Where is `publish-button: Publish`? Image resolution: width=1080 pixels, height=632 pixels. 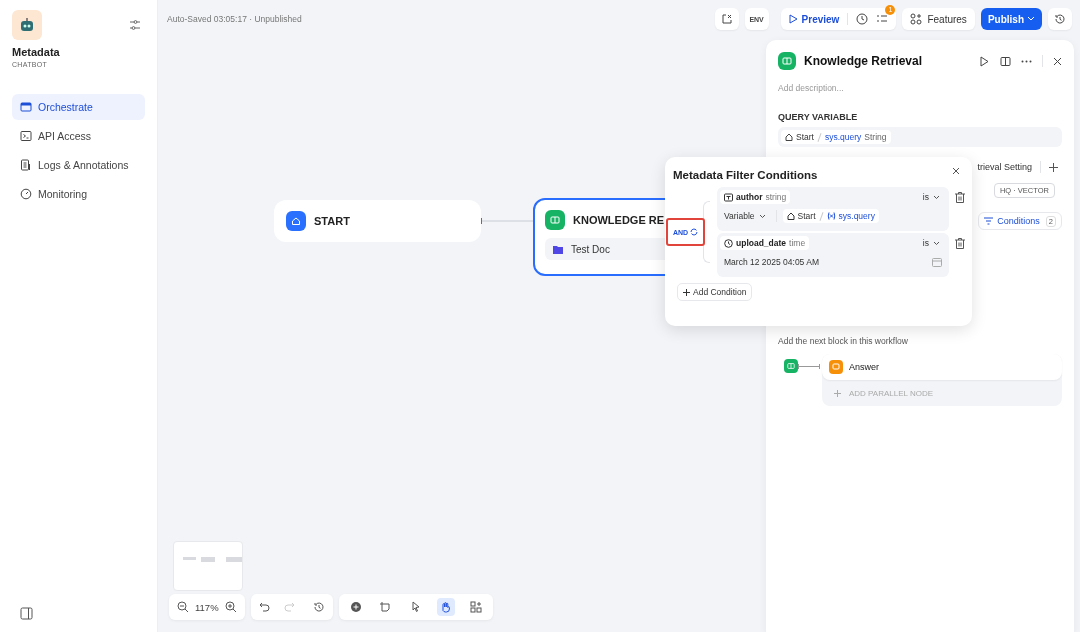
publish-button: Publish is located at coordinates (1011, 19).